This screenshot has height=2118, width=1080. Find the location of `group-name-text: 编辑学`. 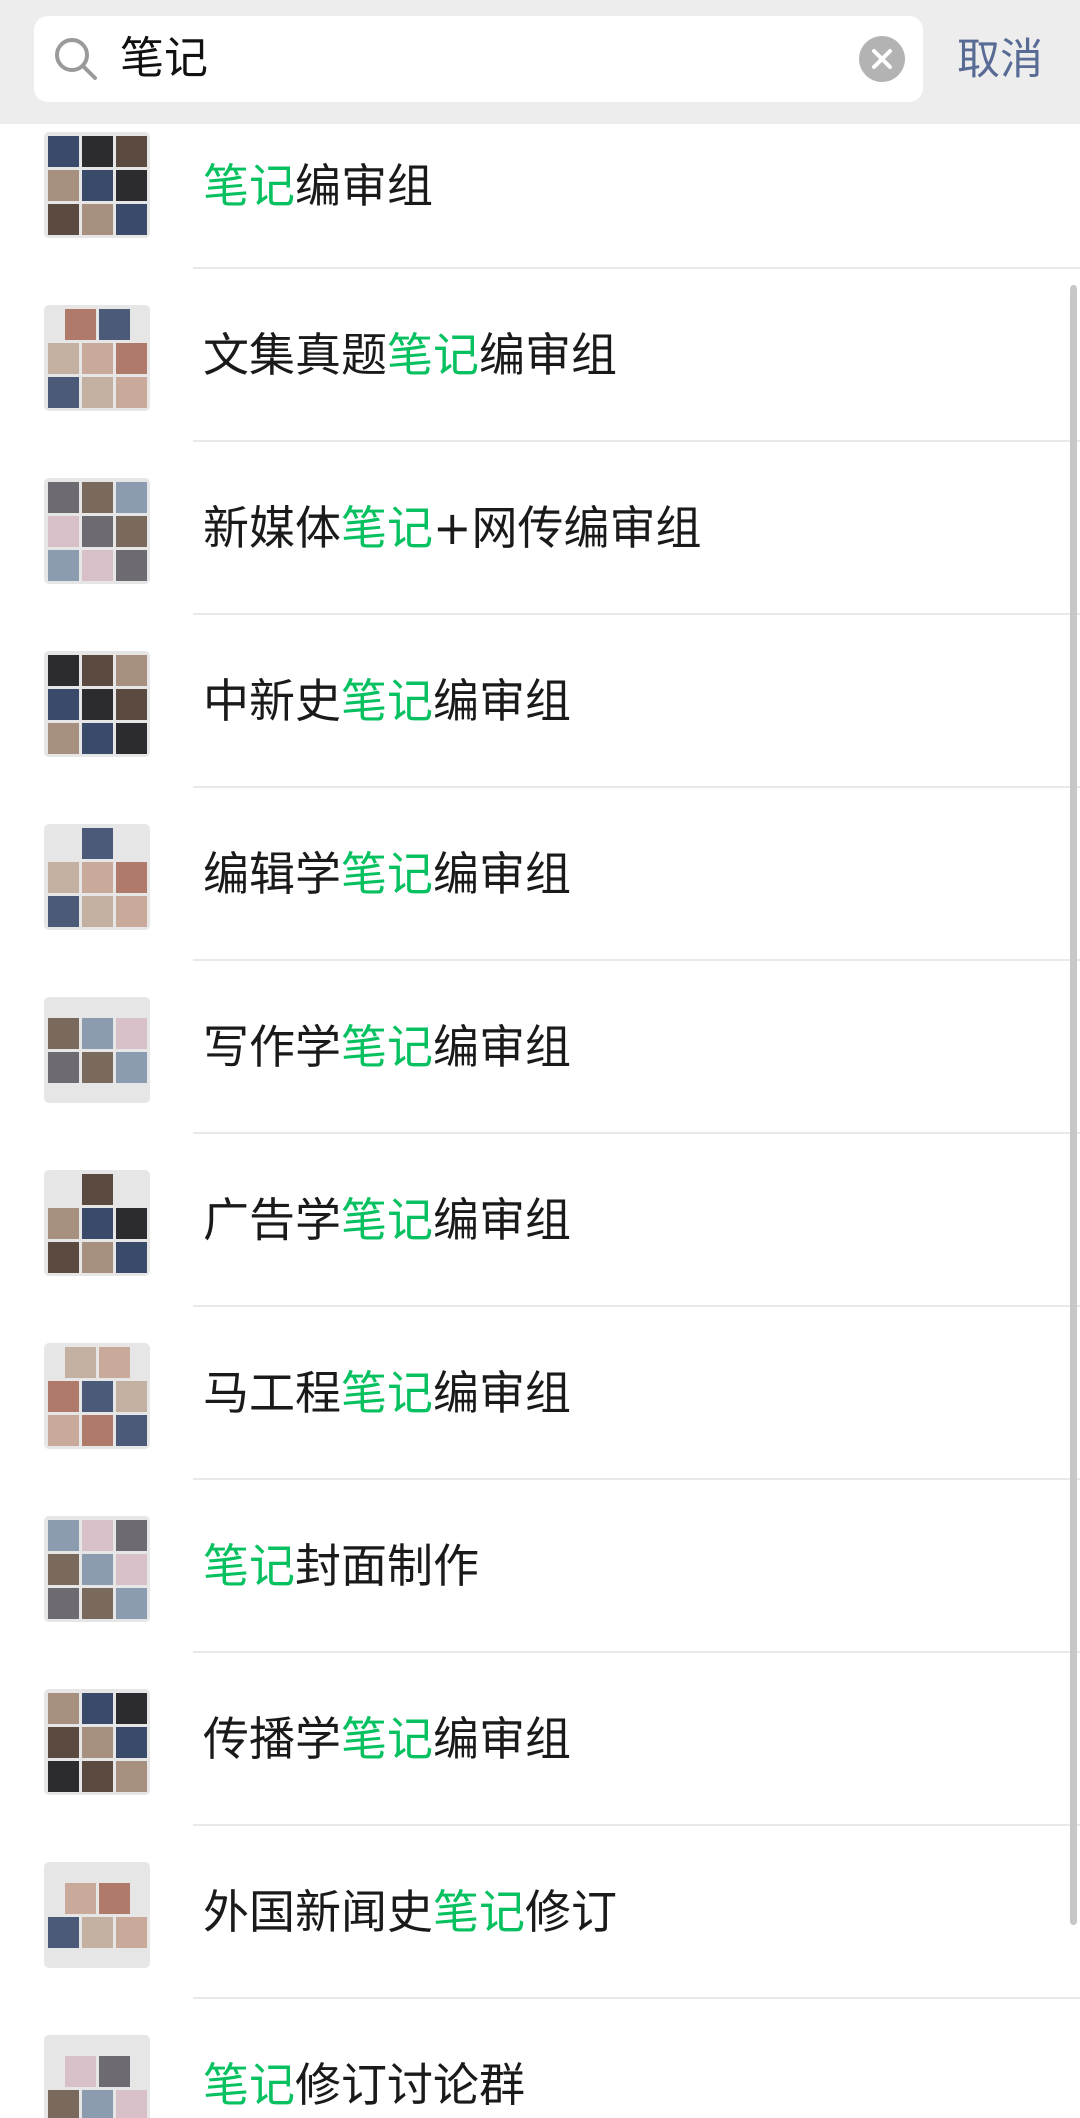

group-name-text: 编辑学 is located at coordinates (272, 874).